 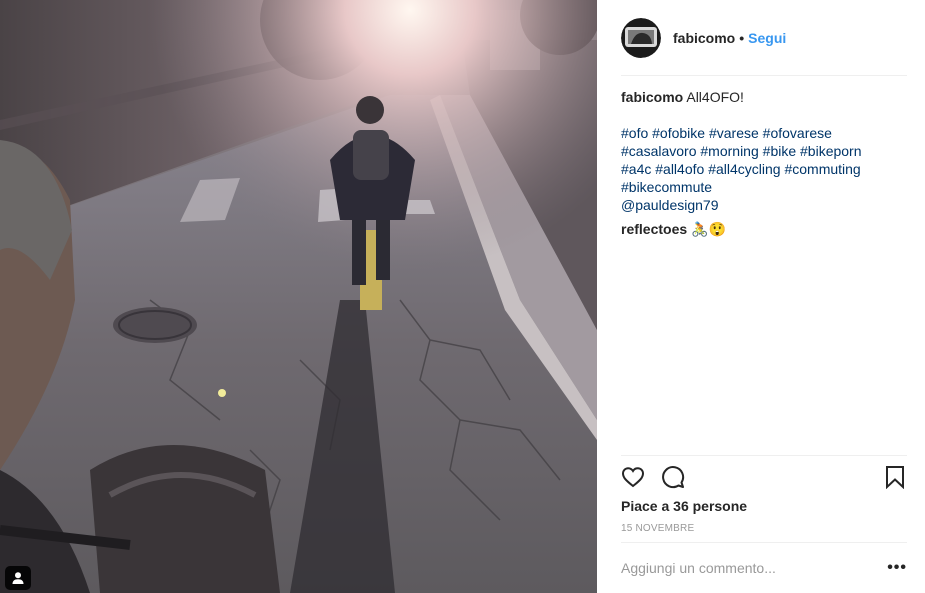 I want to click on hashtag-link: #morning, so click(x=729, y=151).